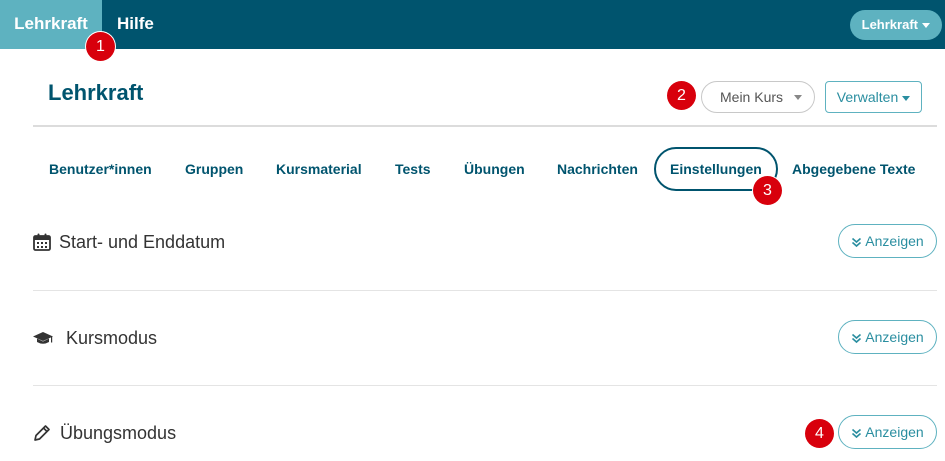 Image resolution: width=945 pixels, height=461 pixels. Describe the element at coordinates (96, 92) in the screenshot. I see `page-title: Lehrkraft` at that location.